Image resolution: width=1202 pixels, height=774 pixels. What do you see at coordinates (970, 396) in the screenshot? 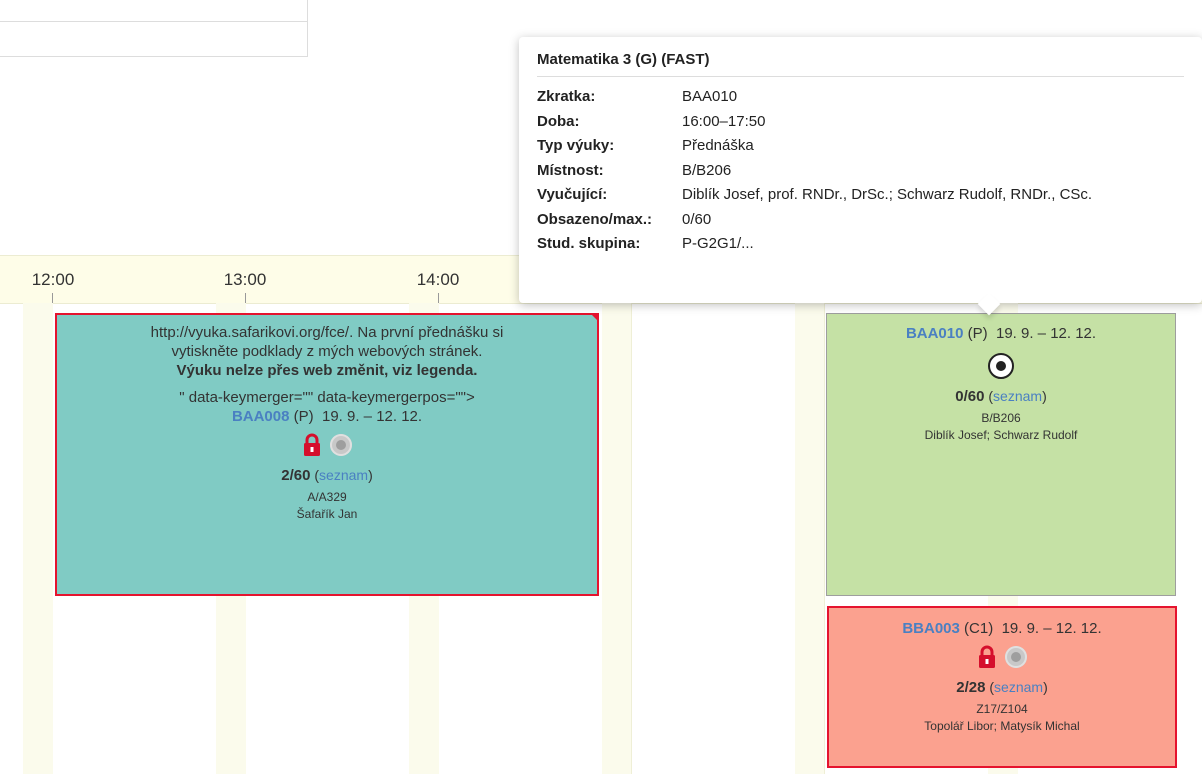
I see `capacity-value: 0/60` at bounding box center [970, 396].